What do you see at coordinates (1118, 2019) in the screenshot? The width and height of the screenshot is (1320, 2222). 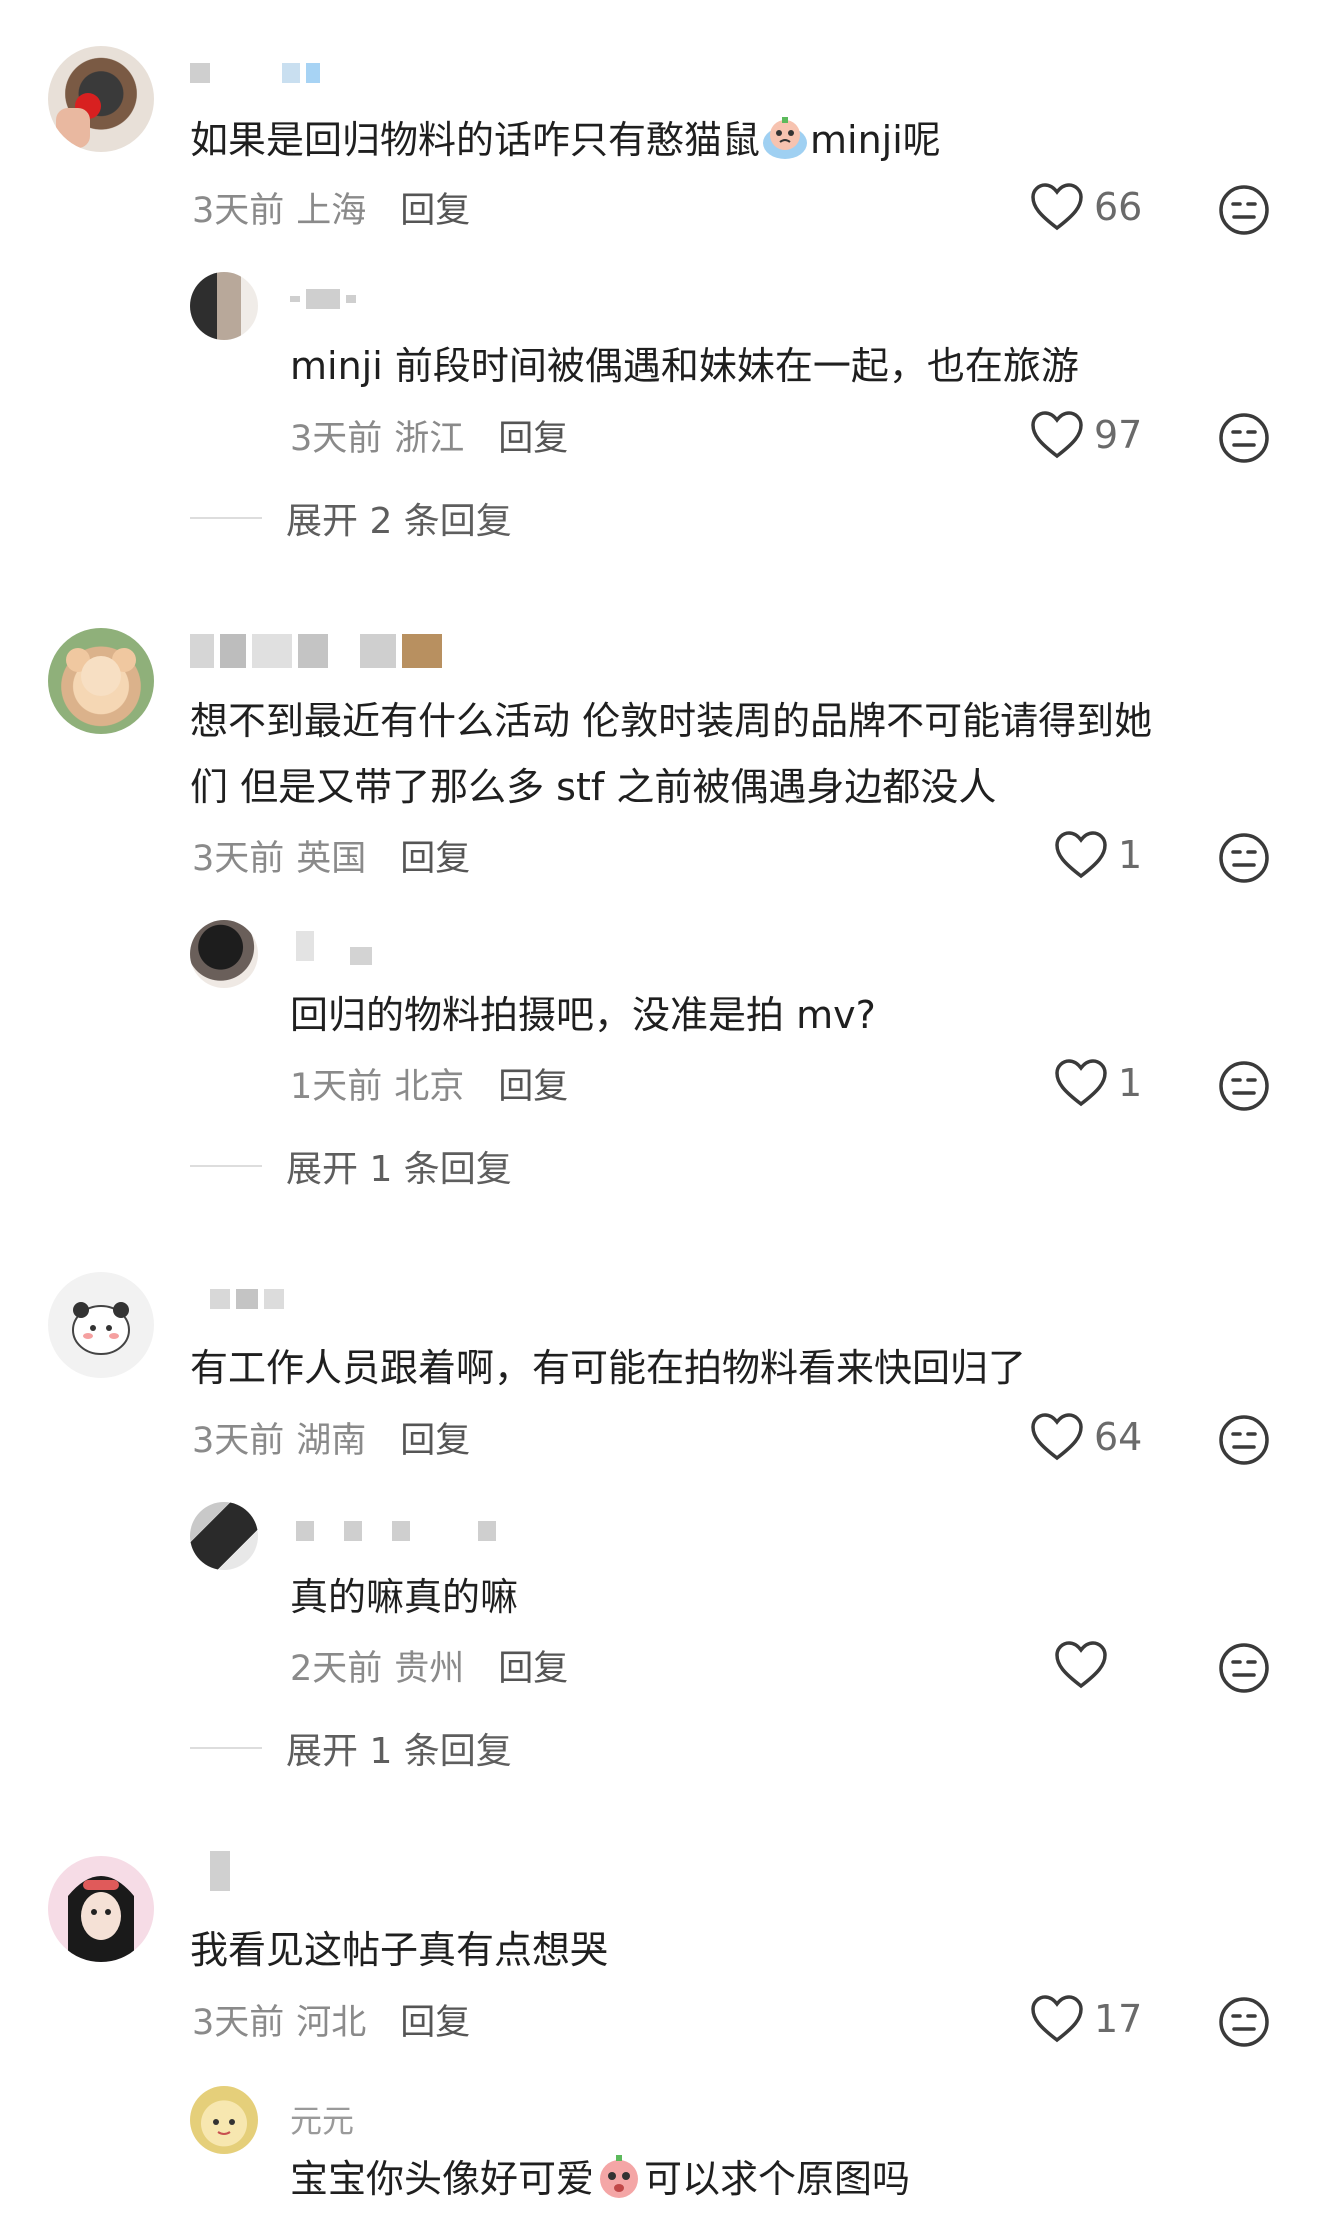 I see `like-count: 17` at bounding box center [1118, 2019].